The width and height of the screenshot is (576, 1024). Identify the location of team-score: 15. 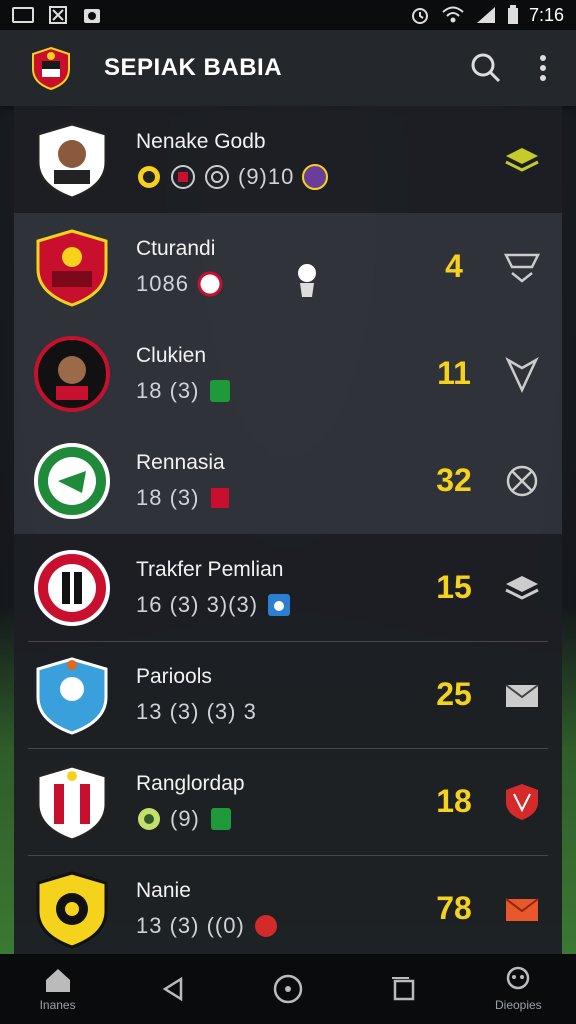
(454, 587).